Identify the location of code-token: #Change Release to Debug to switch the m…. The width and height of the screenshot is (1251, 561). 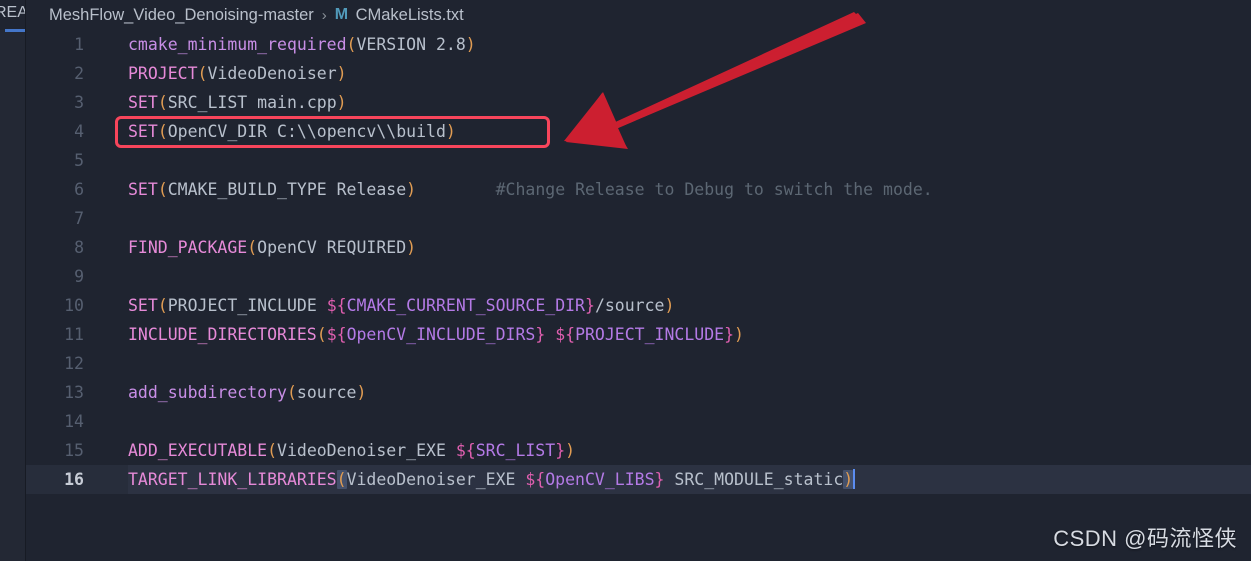
(714, 189).